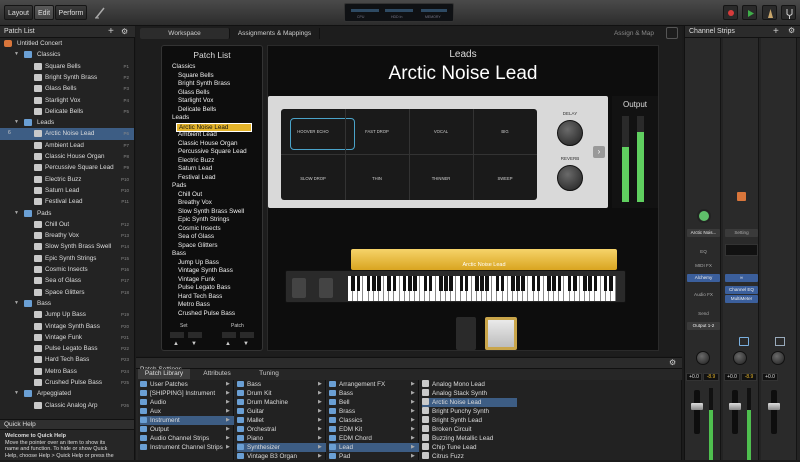 The image size is (800, 462). What do you see at coordinates (469, 447) in the screenshot?
I see `browser-item: Chip Tune Lead` at bounding box center [469, 447].